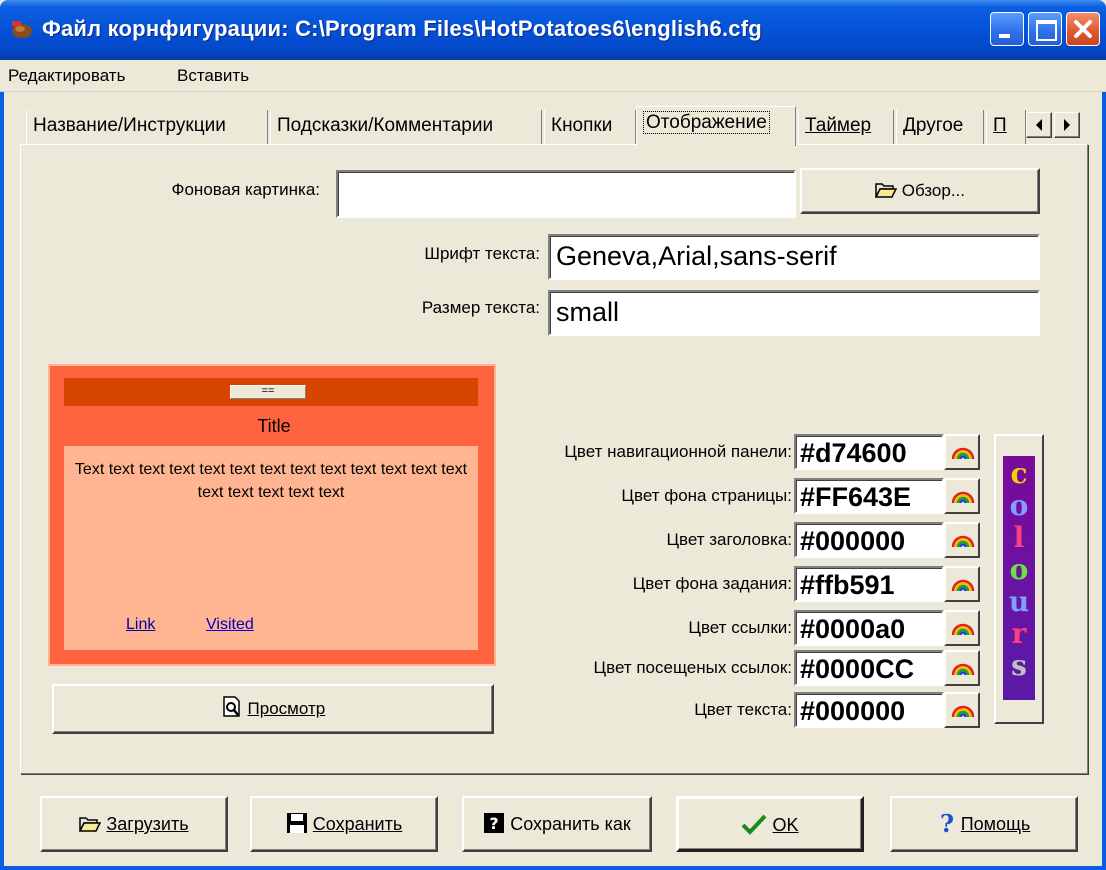  I want to click on save-button: Сохранить, so click(344, 824).